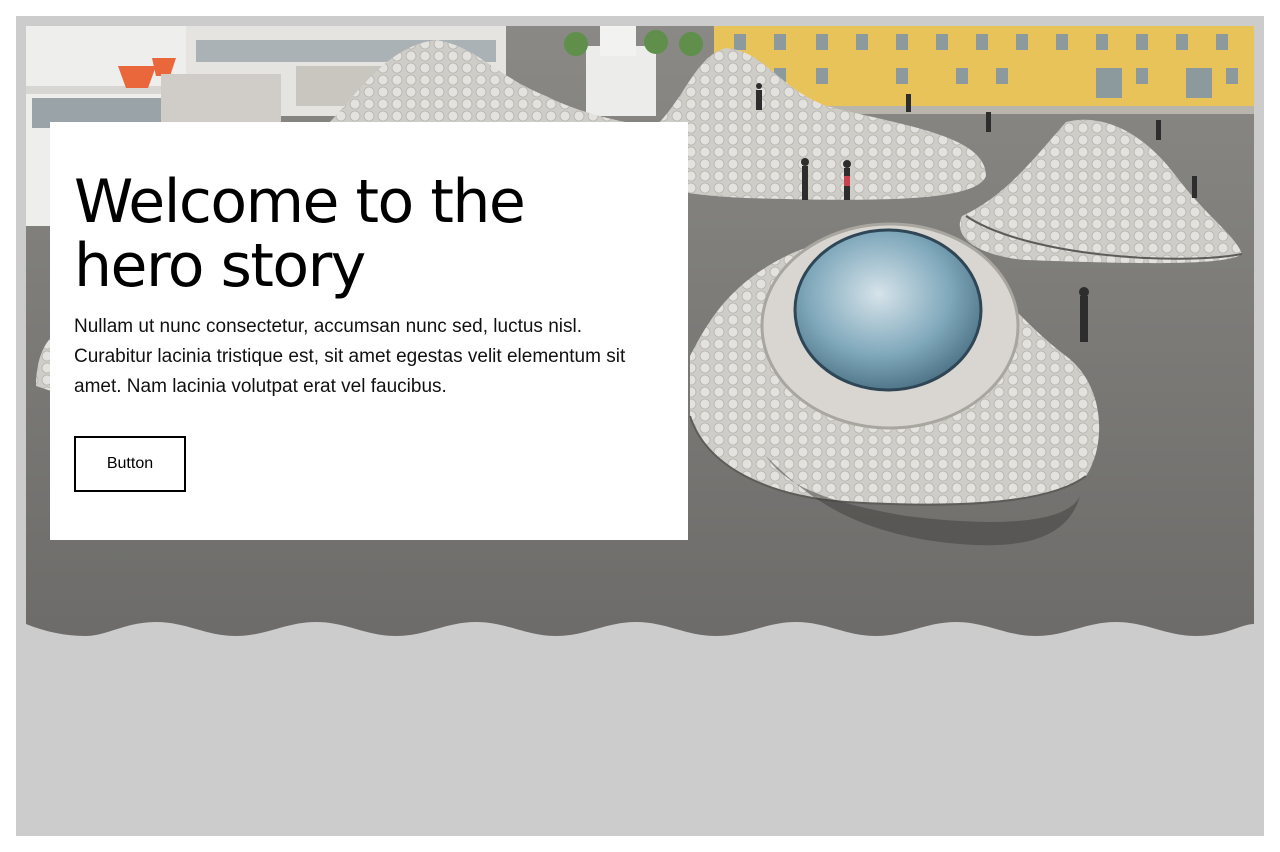 Image resolution: width=1280 pixels, height=852 pixels. Describe the element at coordinates (300, 234) in the screenshot. I see `hero-title: Welcome to the hero story` at that location.